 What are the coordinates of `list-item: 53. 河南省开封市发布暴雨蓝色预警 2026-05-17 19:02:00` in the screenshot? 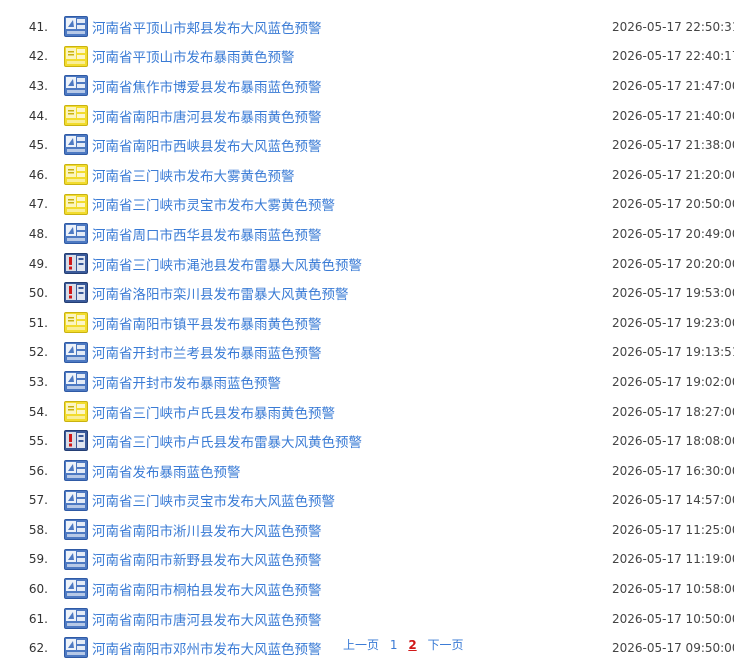 It's located at (367, 382).